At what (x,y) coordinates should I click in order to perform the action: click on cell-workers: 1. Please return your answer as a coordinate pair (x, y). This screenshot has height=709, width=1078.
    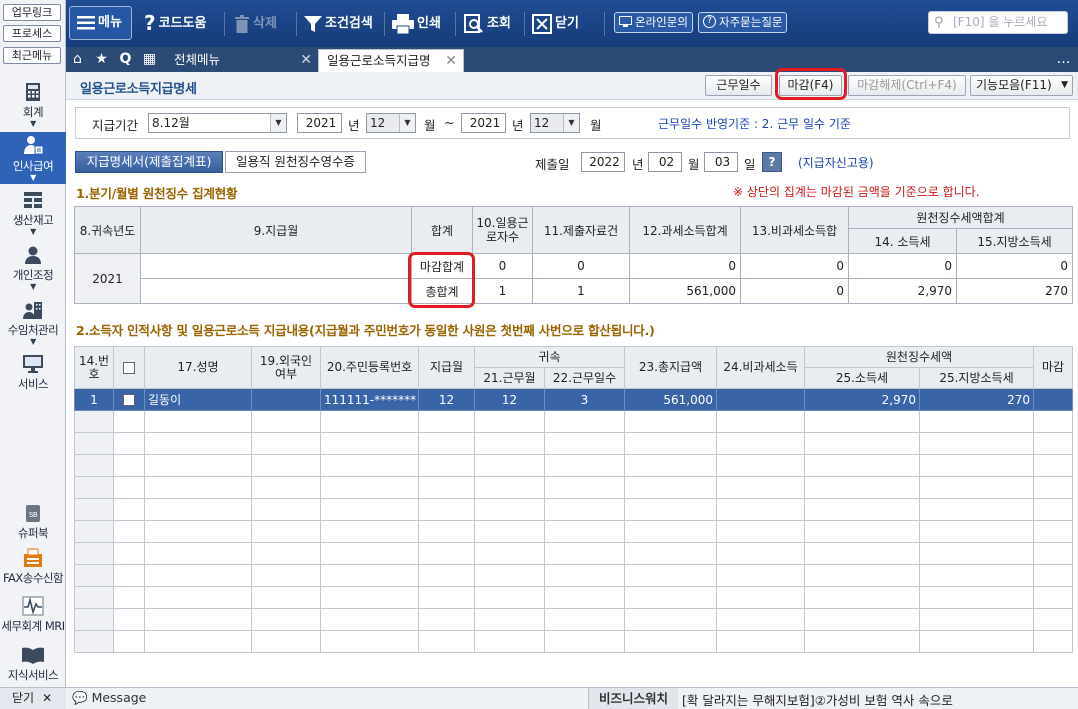
    Looking at the image, I should click on (502, 291).